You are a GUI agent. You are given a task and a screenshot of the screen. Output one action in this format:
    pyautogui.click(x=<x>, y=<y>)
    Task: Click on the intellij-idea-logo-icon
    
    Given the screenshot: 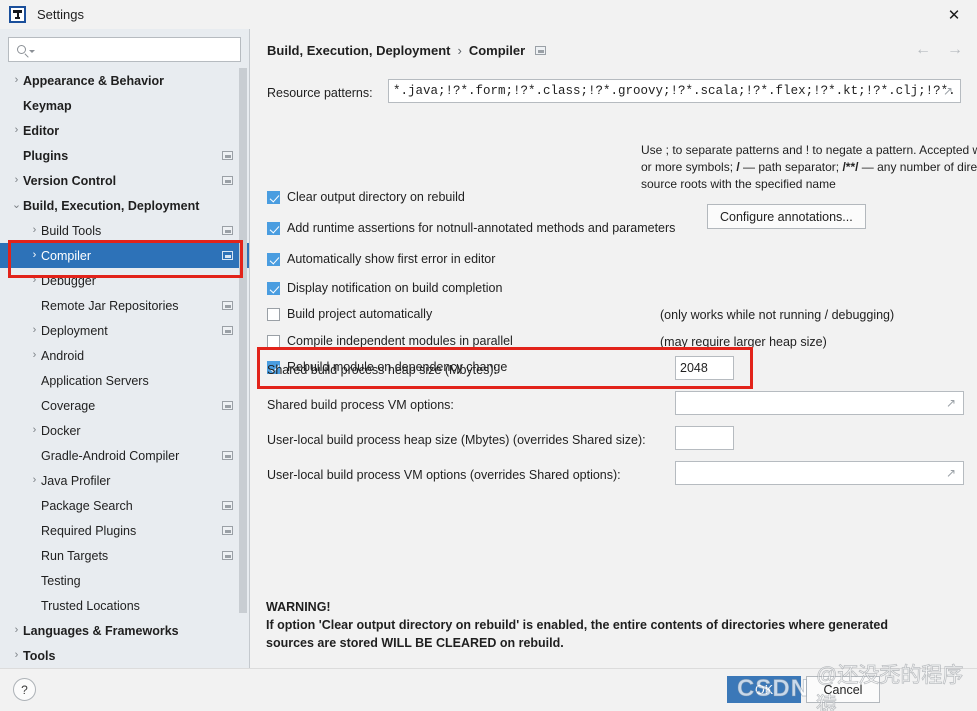 What is the action you would take?
    pyautogui.click(x=17, y=14)
    